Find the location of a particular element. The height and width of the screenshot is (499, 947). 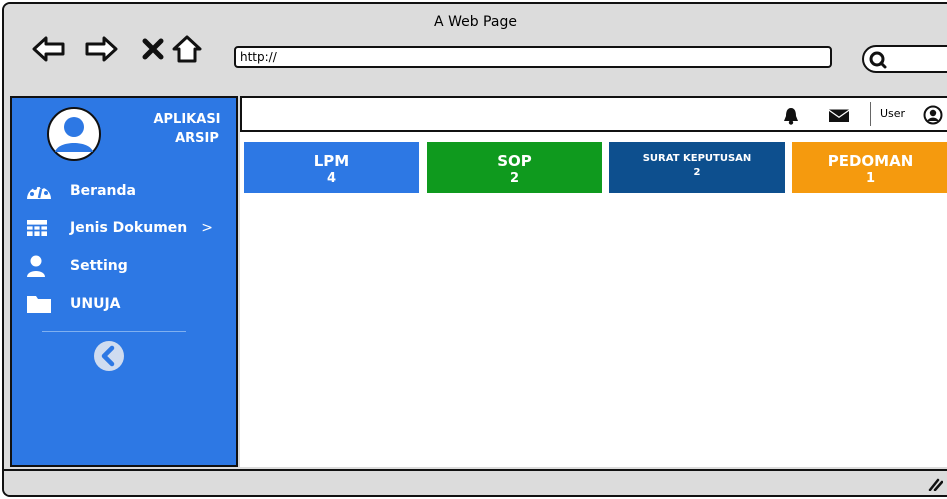

table-icon is located at coordinates (40, 228).